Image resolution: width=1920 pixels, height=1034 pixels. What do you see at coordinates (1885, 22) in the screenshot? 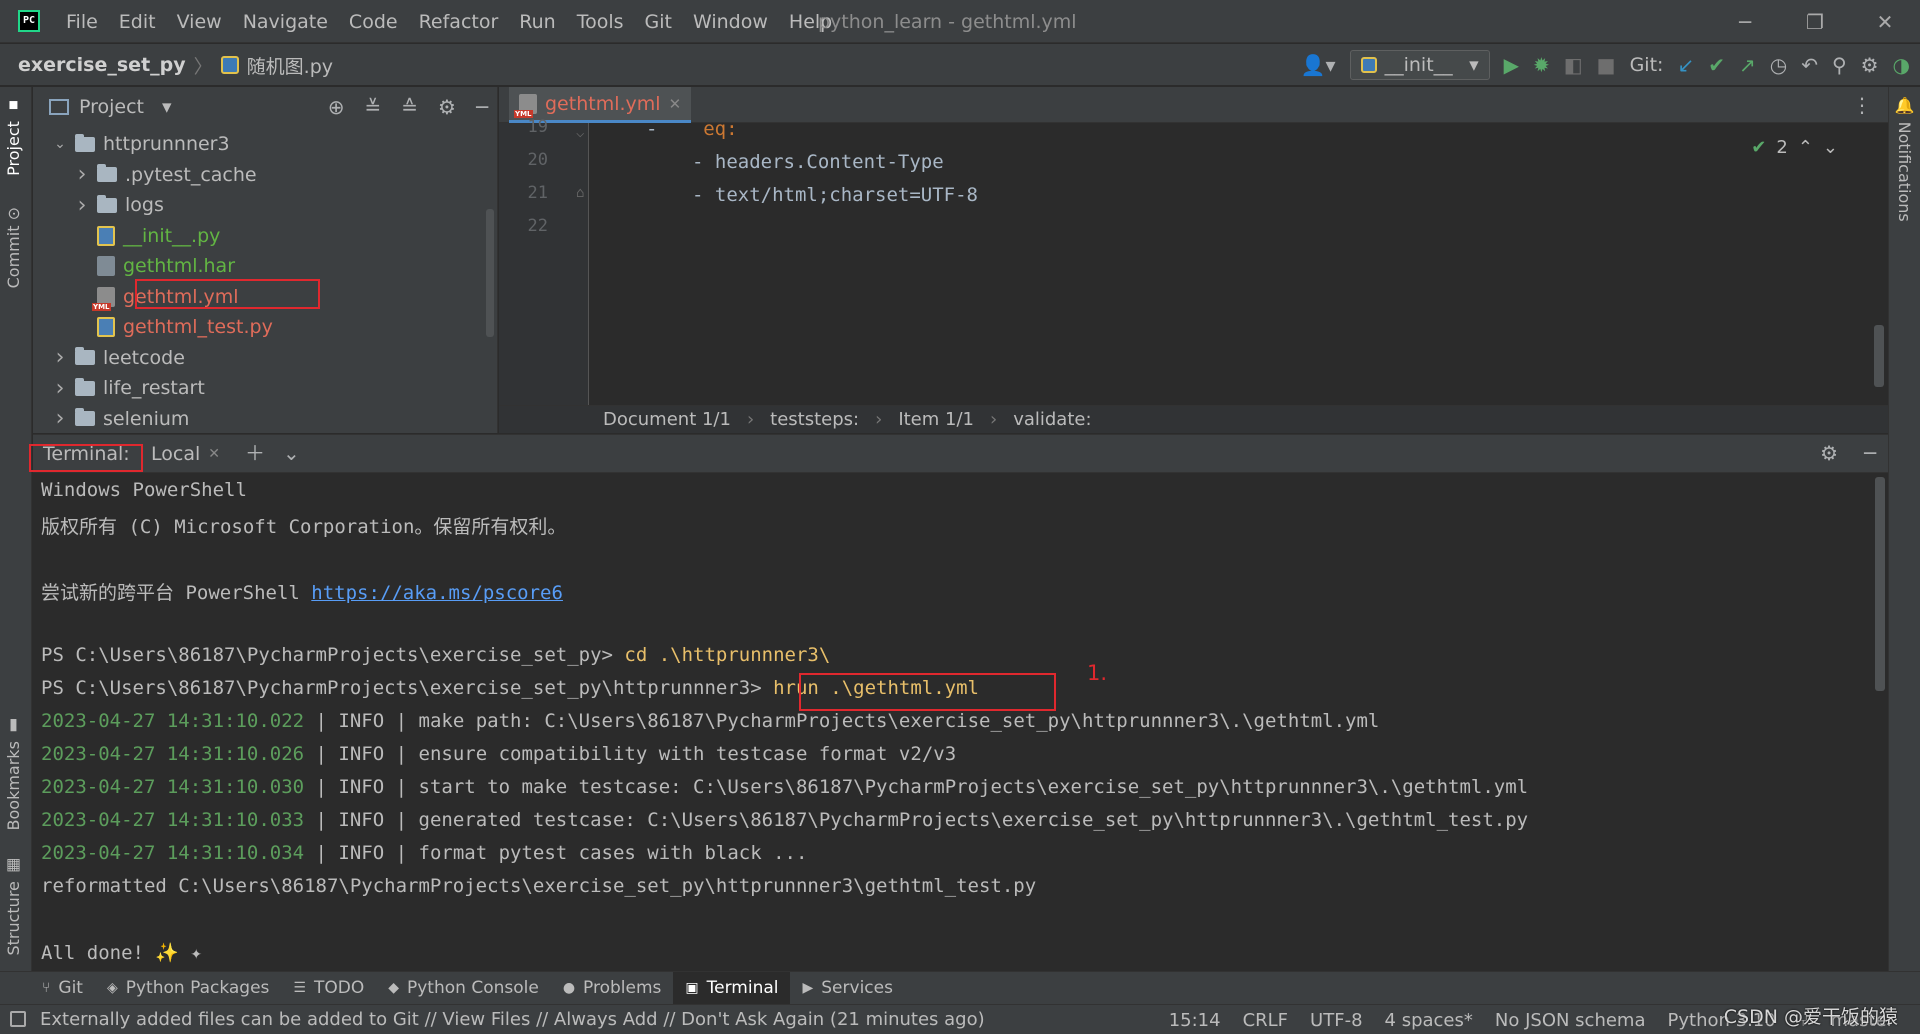
I see `close-icon: ✕` at bounding box center [1885, 22].